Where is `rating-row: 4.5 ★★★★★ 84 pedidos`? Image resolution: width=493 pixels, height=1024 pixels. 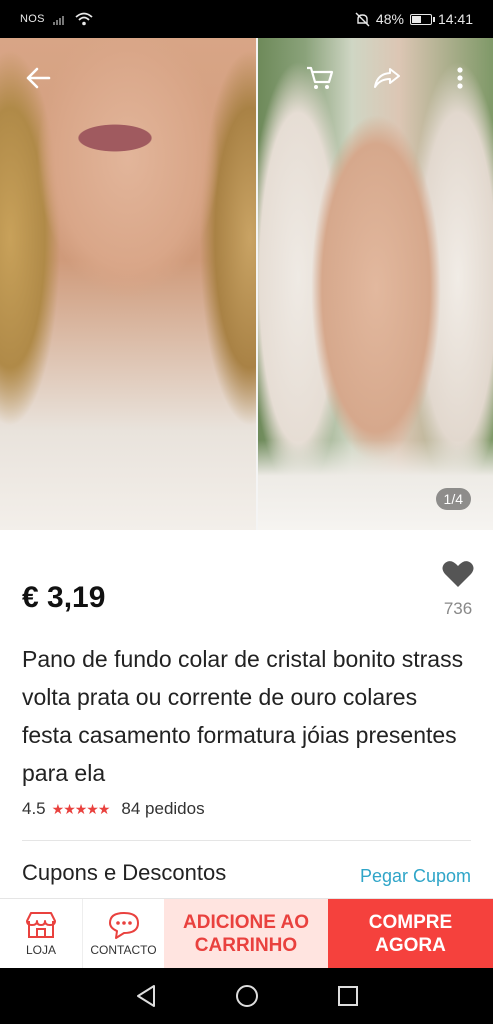
rating-row: 4.5 ★★★★★ 84 pedidos is located at coordinates (113, 809).